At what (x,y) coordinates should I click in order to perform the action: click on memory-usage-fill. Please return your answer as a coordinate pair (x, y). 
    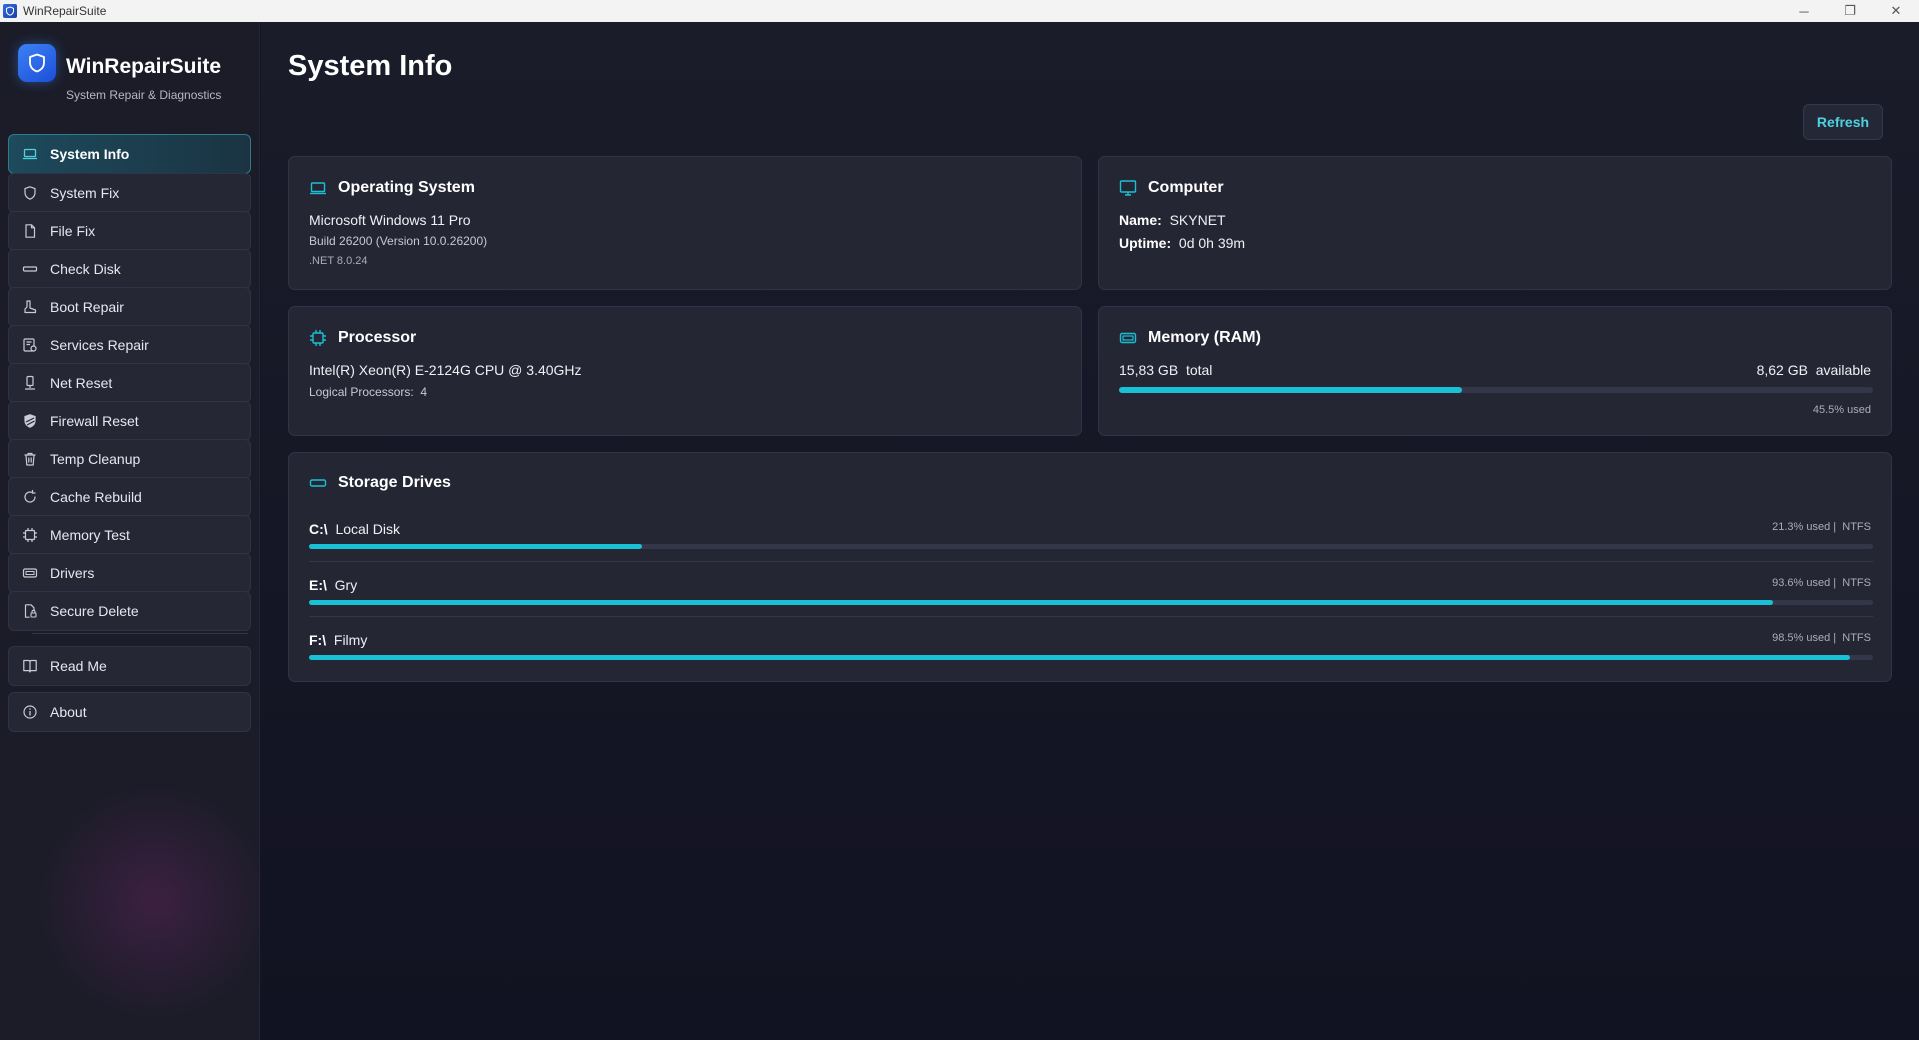
    Looking at the image, I should click on (1291, 390).